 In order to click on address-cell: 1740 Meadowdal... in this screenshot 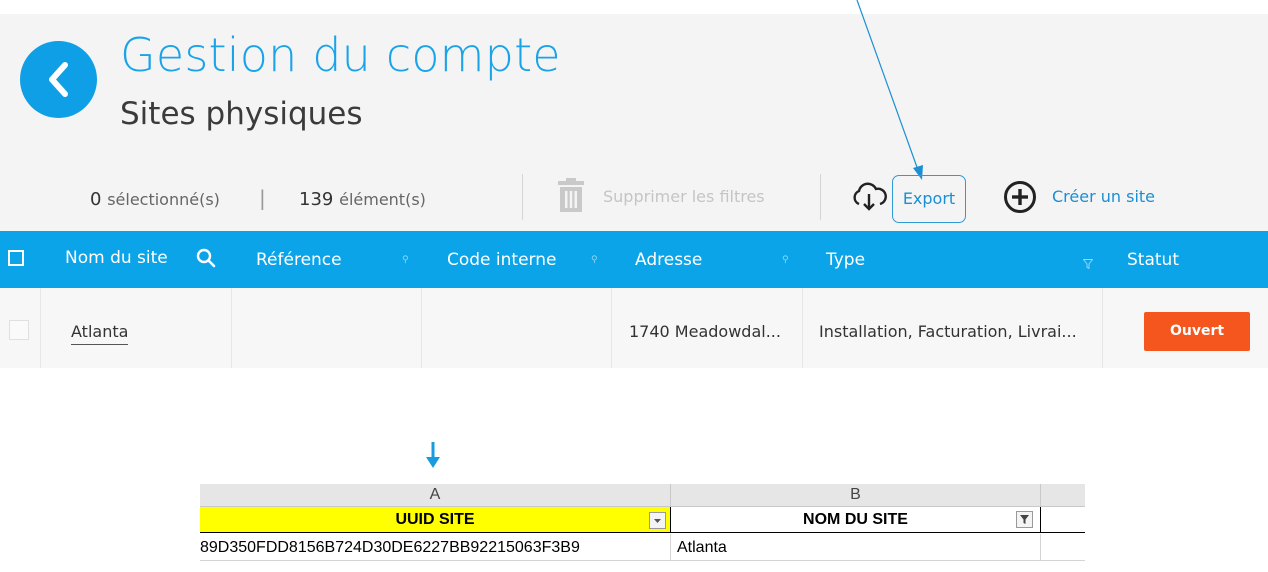, I will do `click(705, 331)`.